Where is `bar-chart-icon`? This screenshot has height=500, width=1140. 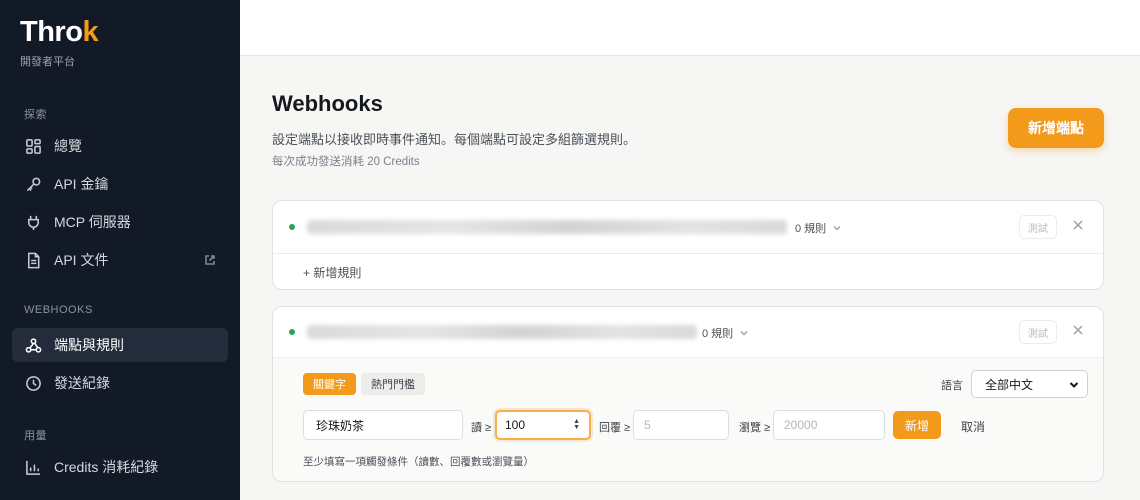 bar-chart-icon is located at coordinates (33, 467).